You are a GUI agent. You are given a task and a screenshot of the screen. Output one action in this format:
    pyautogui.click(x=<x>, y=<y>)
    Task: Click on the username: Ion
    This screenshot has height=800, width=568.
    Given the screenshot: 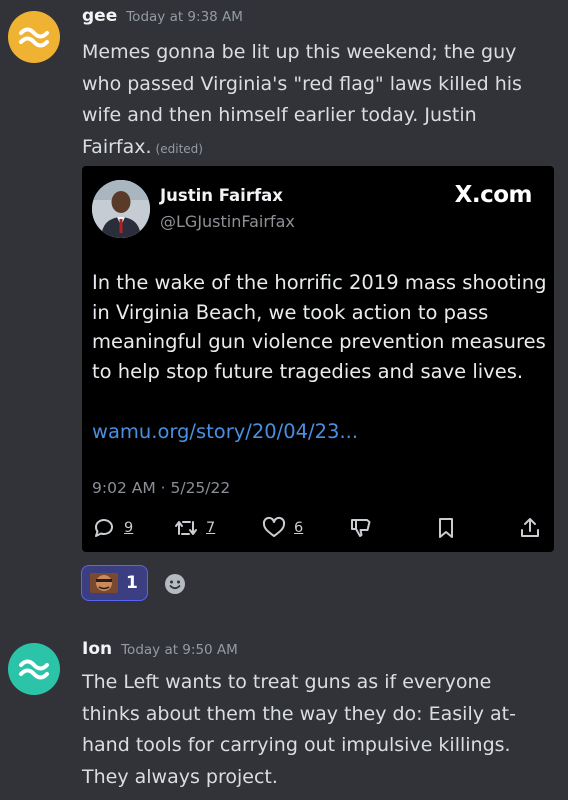 What is the action you would take?
    pyautogui.click(x=97, y=649)
    